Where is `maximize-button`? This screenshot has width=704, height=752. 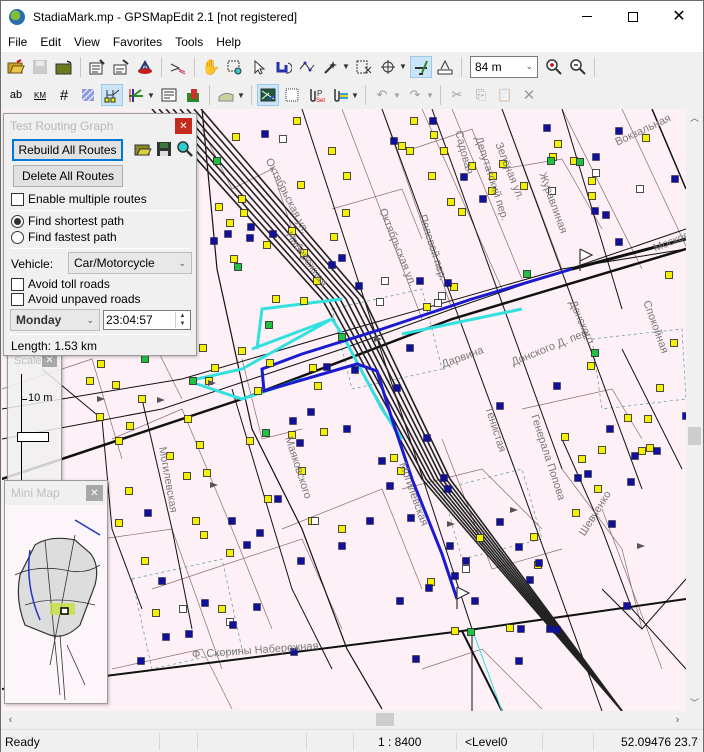 maximize-button is located at coordinates (633, 16).